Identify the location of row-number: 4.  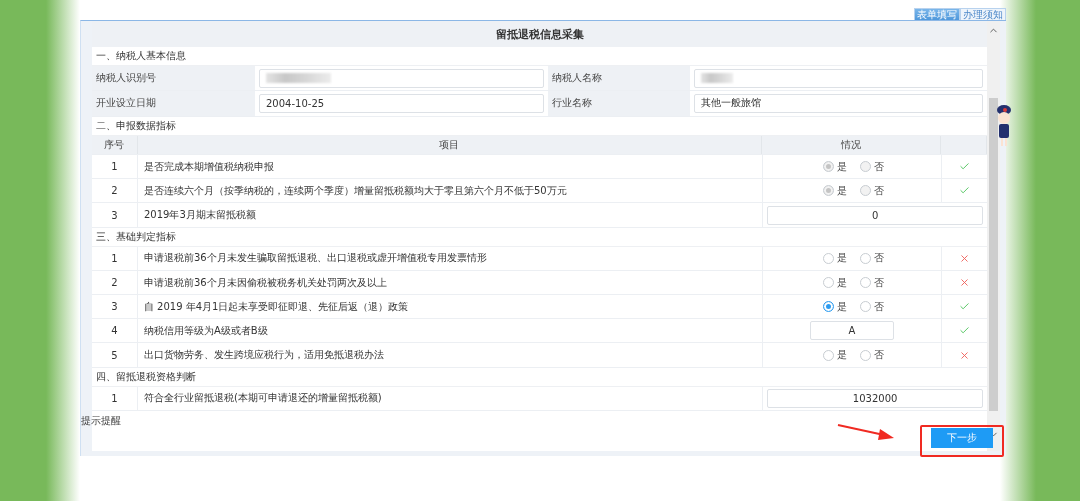
(115, 331).